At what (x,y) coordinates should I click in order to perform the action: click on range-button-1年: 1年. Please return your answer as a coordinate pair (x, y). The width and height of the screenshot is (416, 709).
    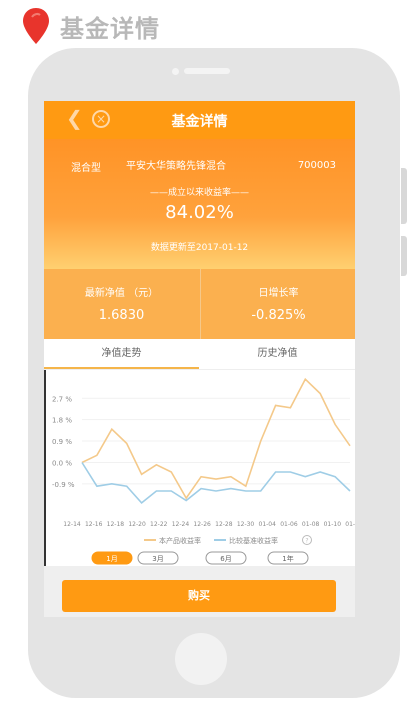
    Looking at the image, I should click on (288, 558).